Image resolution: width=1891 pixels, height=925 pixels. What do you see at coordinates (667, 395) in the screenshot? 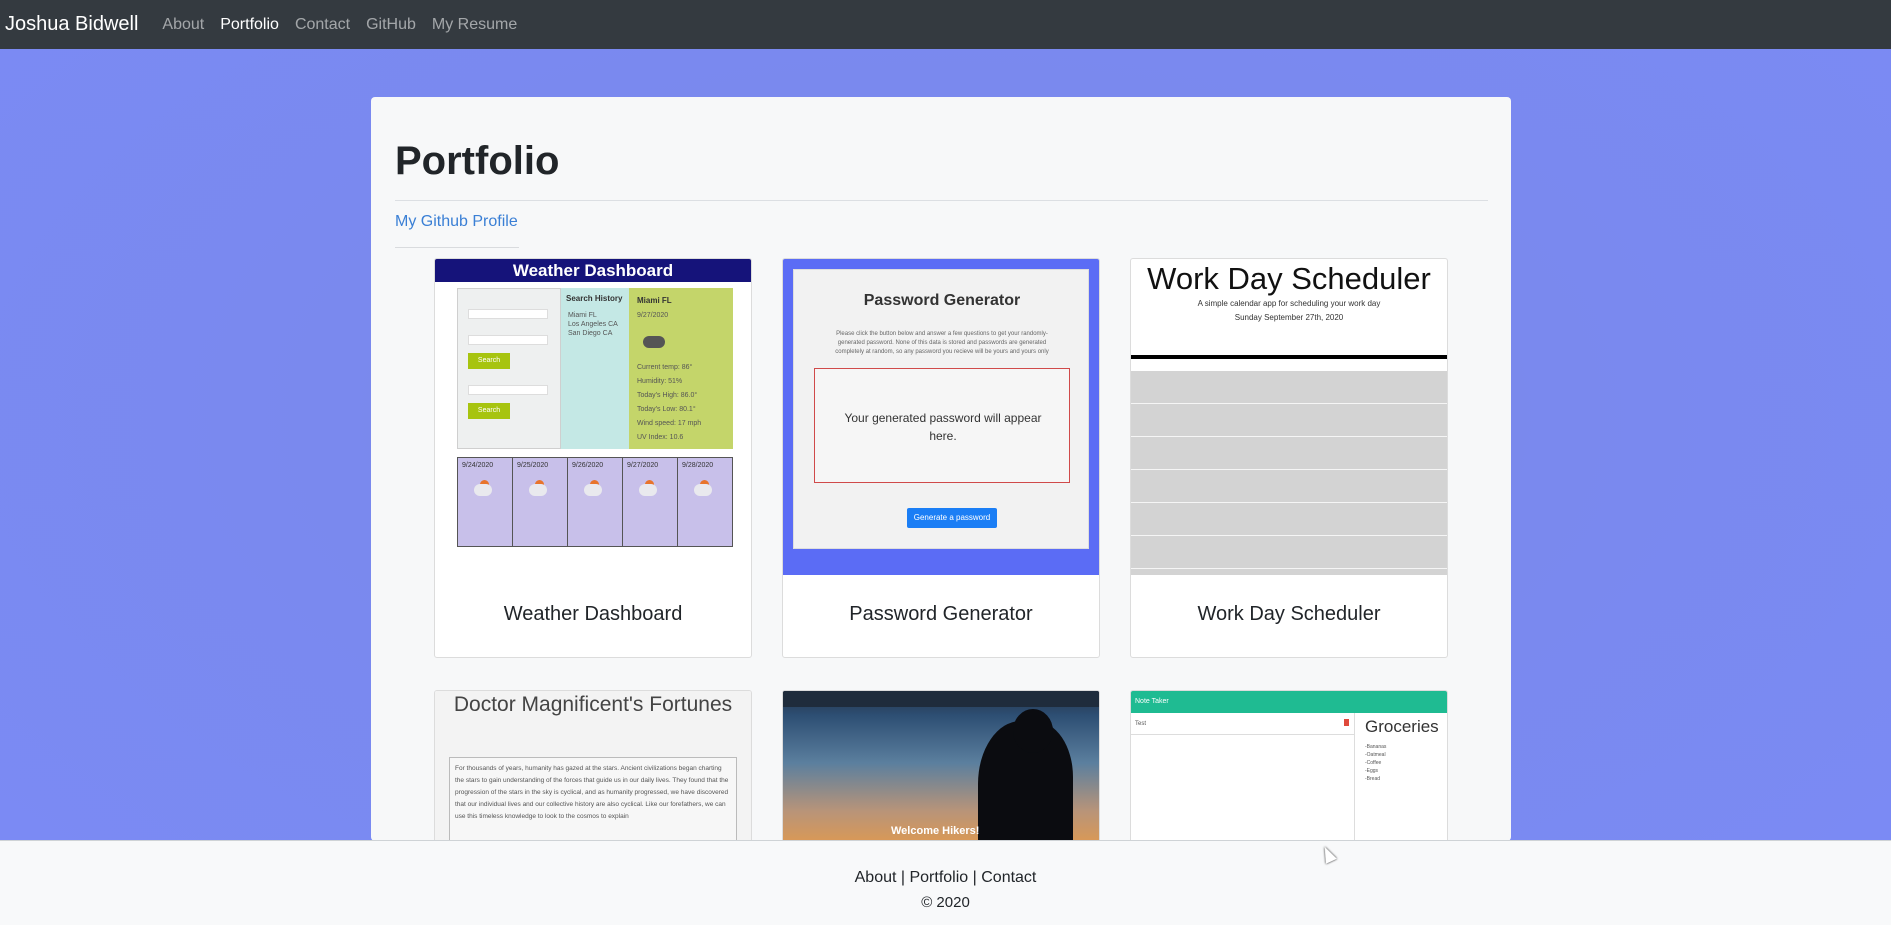
I see `current-high: Today's High: 86.0°` at bounding box center [667, 395].